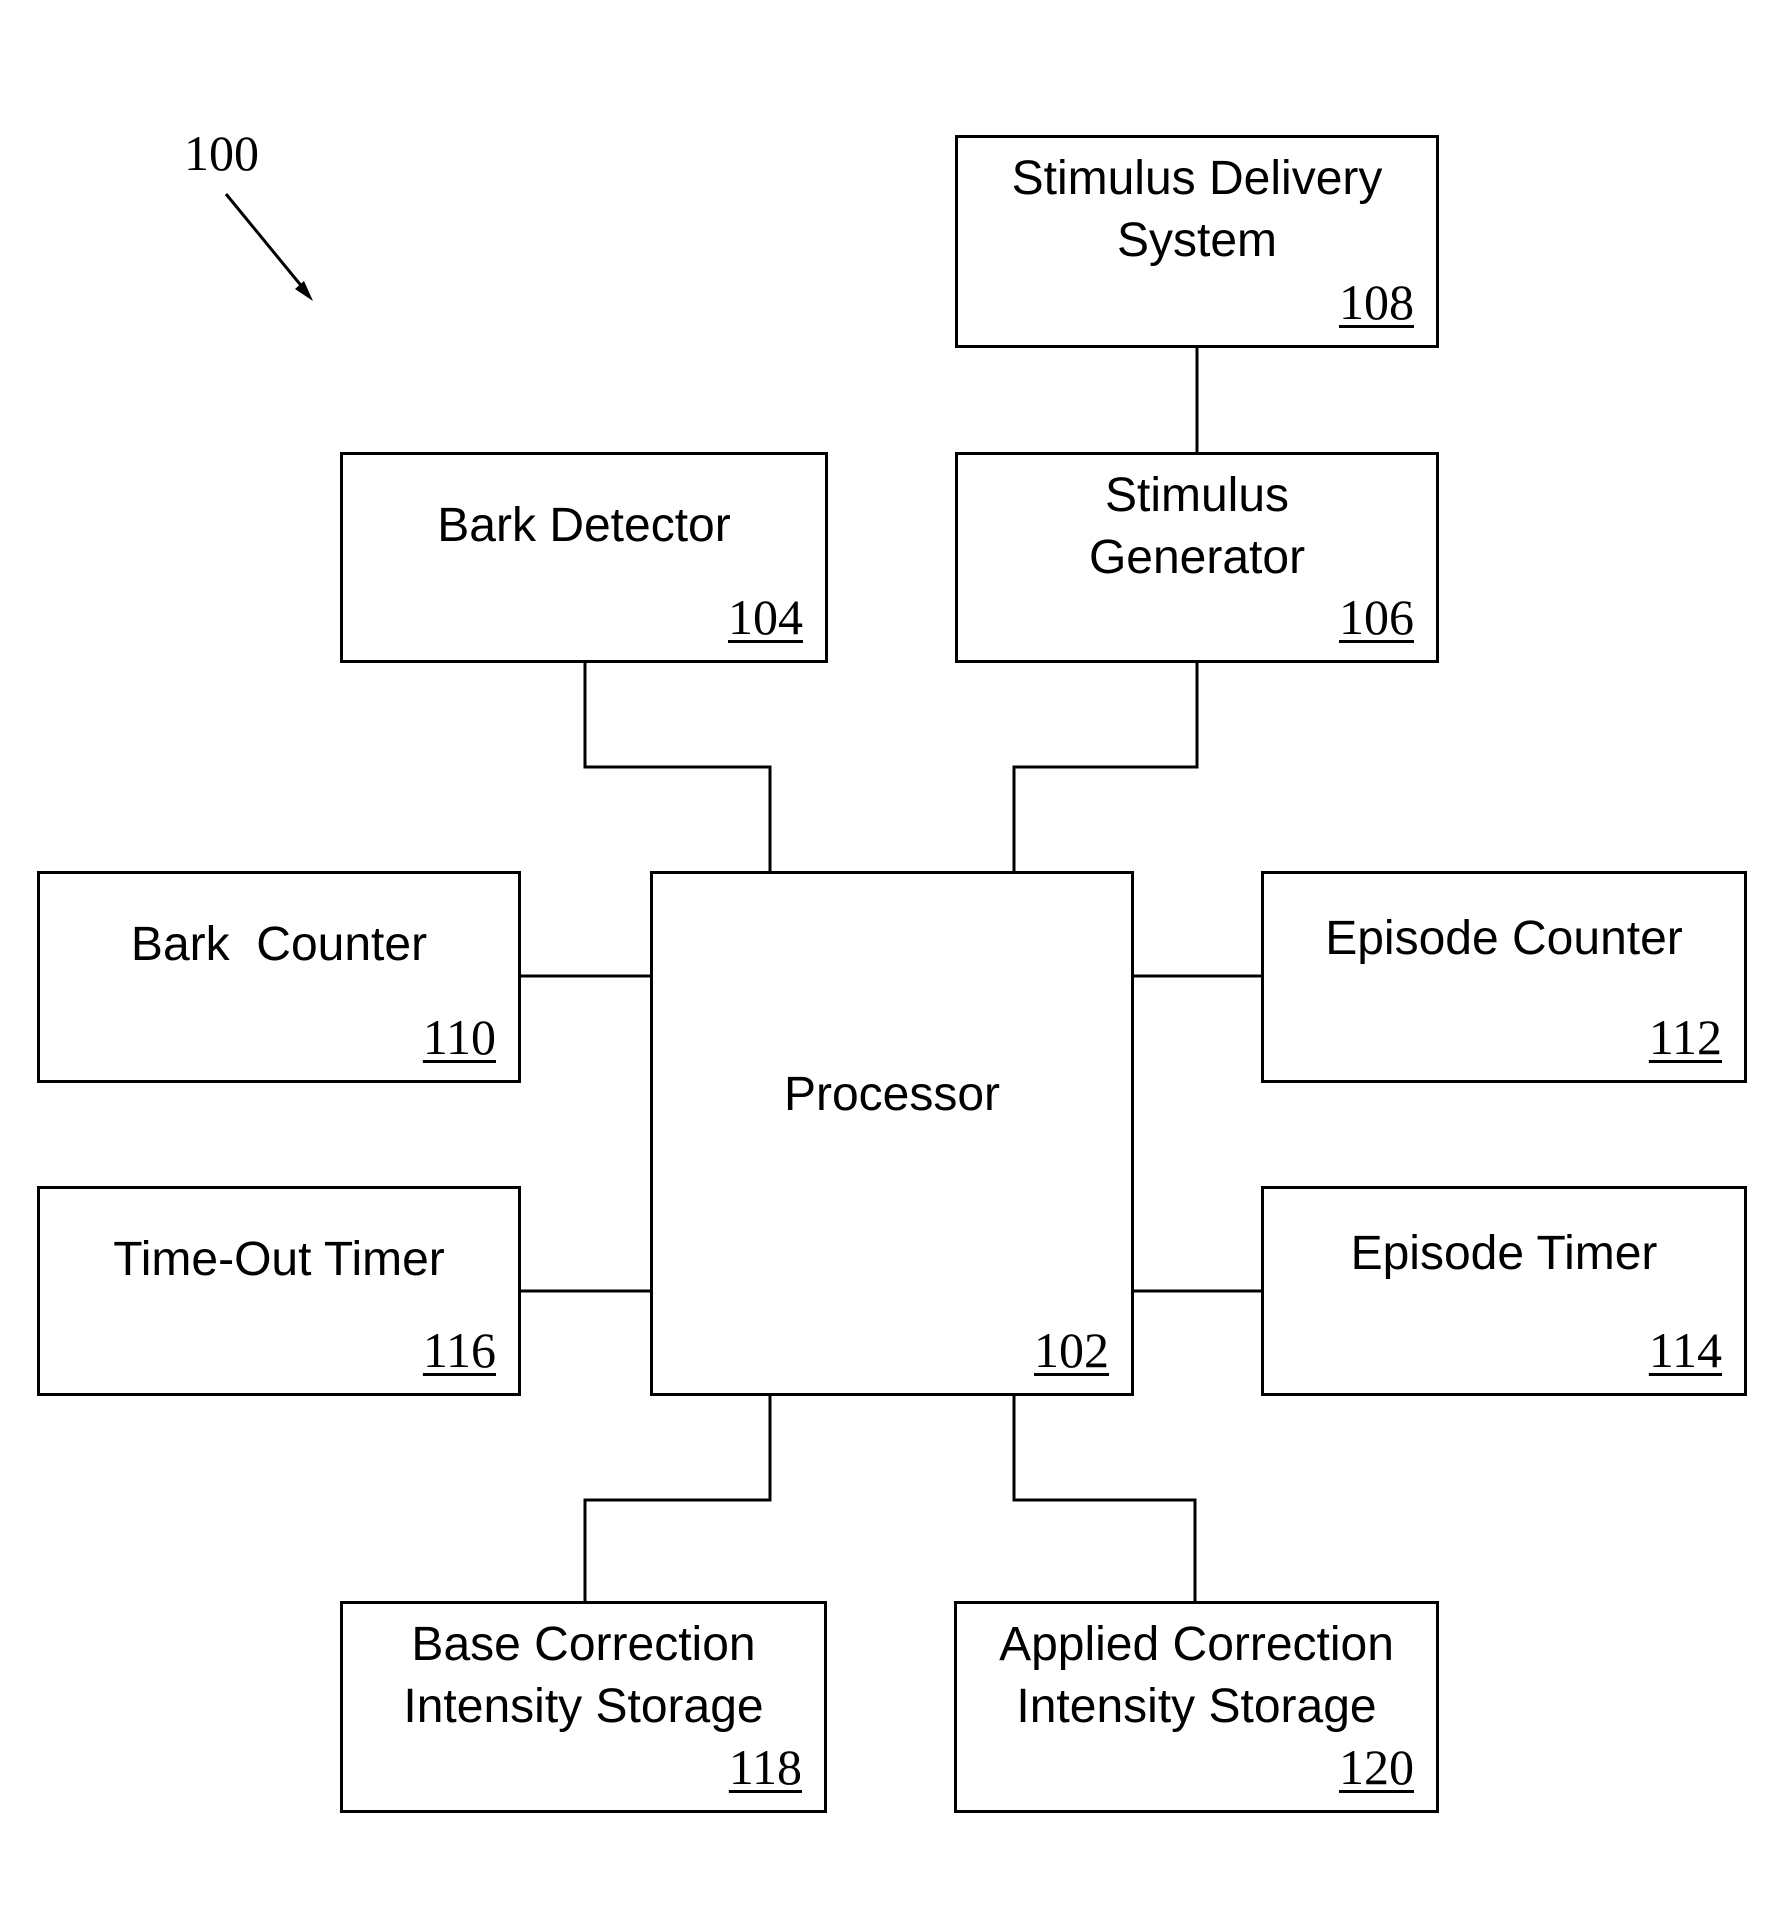 The height and width of the screenshot is (1920, 1782). What do you see at coordinates (279, 1259) in the screenshot?
I see `block-label: Time-Out Timer` at bounding box center [279, 1259].